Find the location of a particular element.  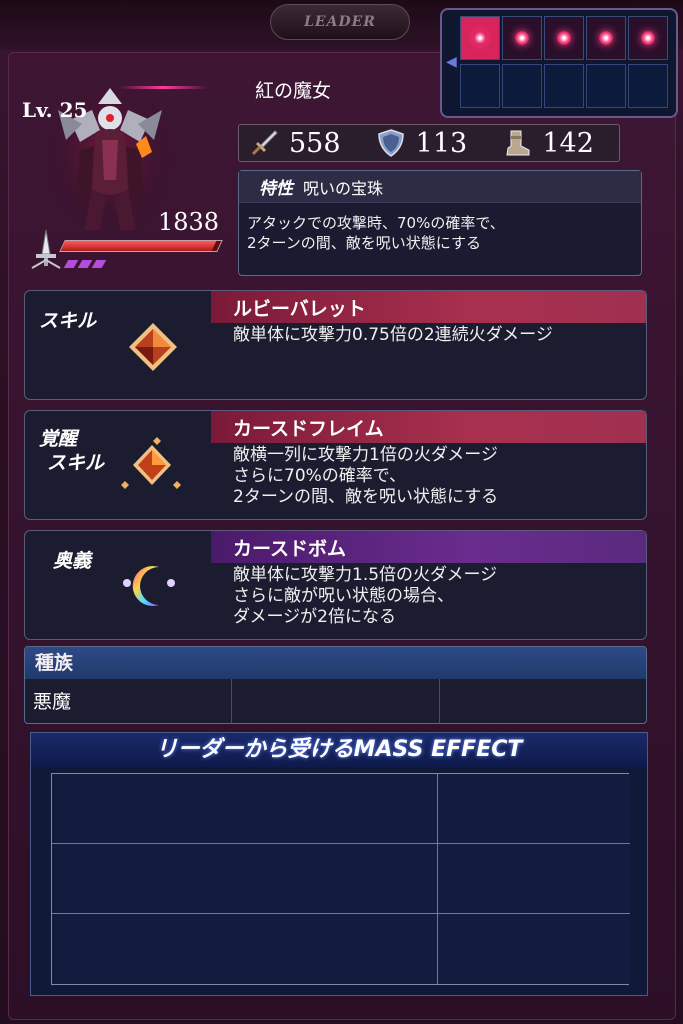

awaken-label-line: スキル is located at coordinates (76, 463).